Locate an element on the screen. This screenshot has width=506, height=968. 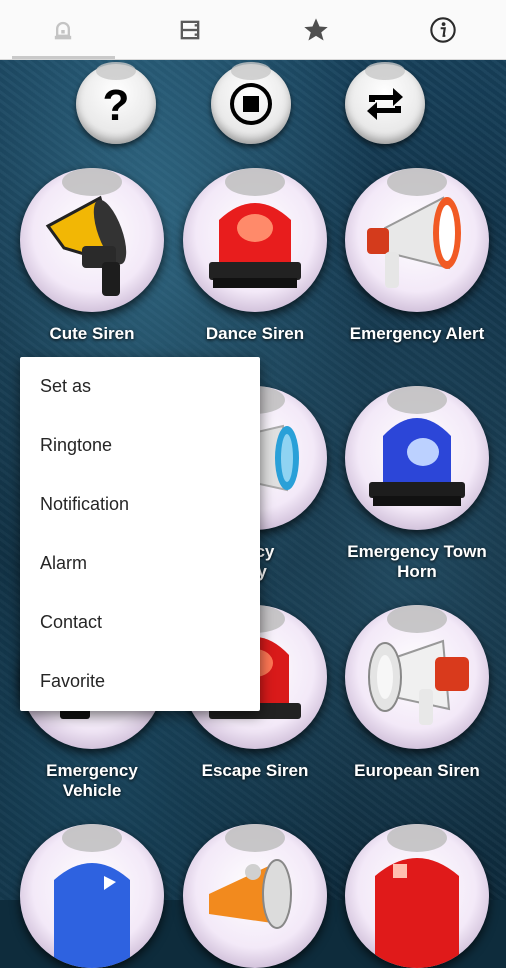
siren-icon is located at coordinates (63, 30).